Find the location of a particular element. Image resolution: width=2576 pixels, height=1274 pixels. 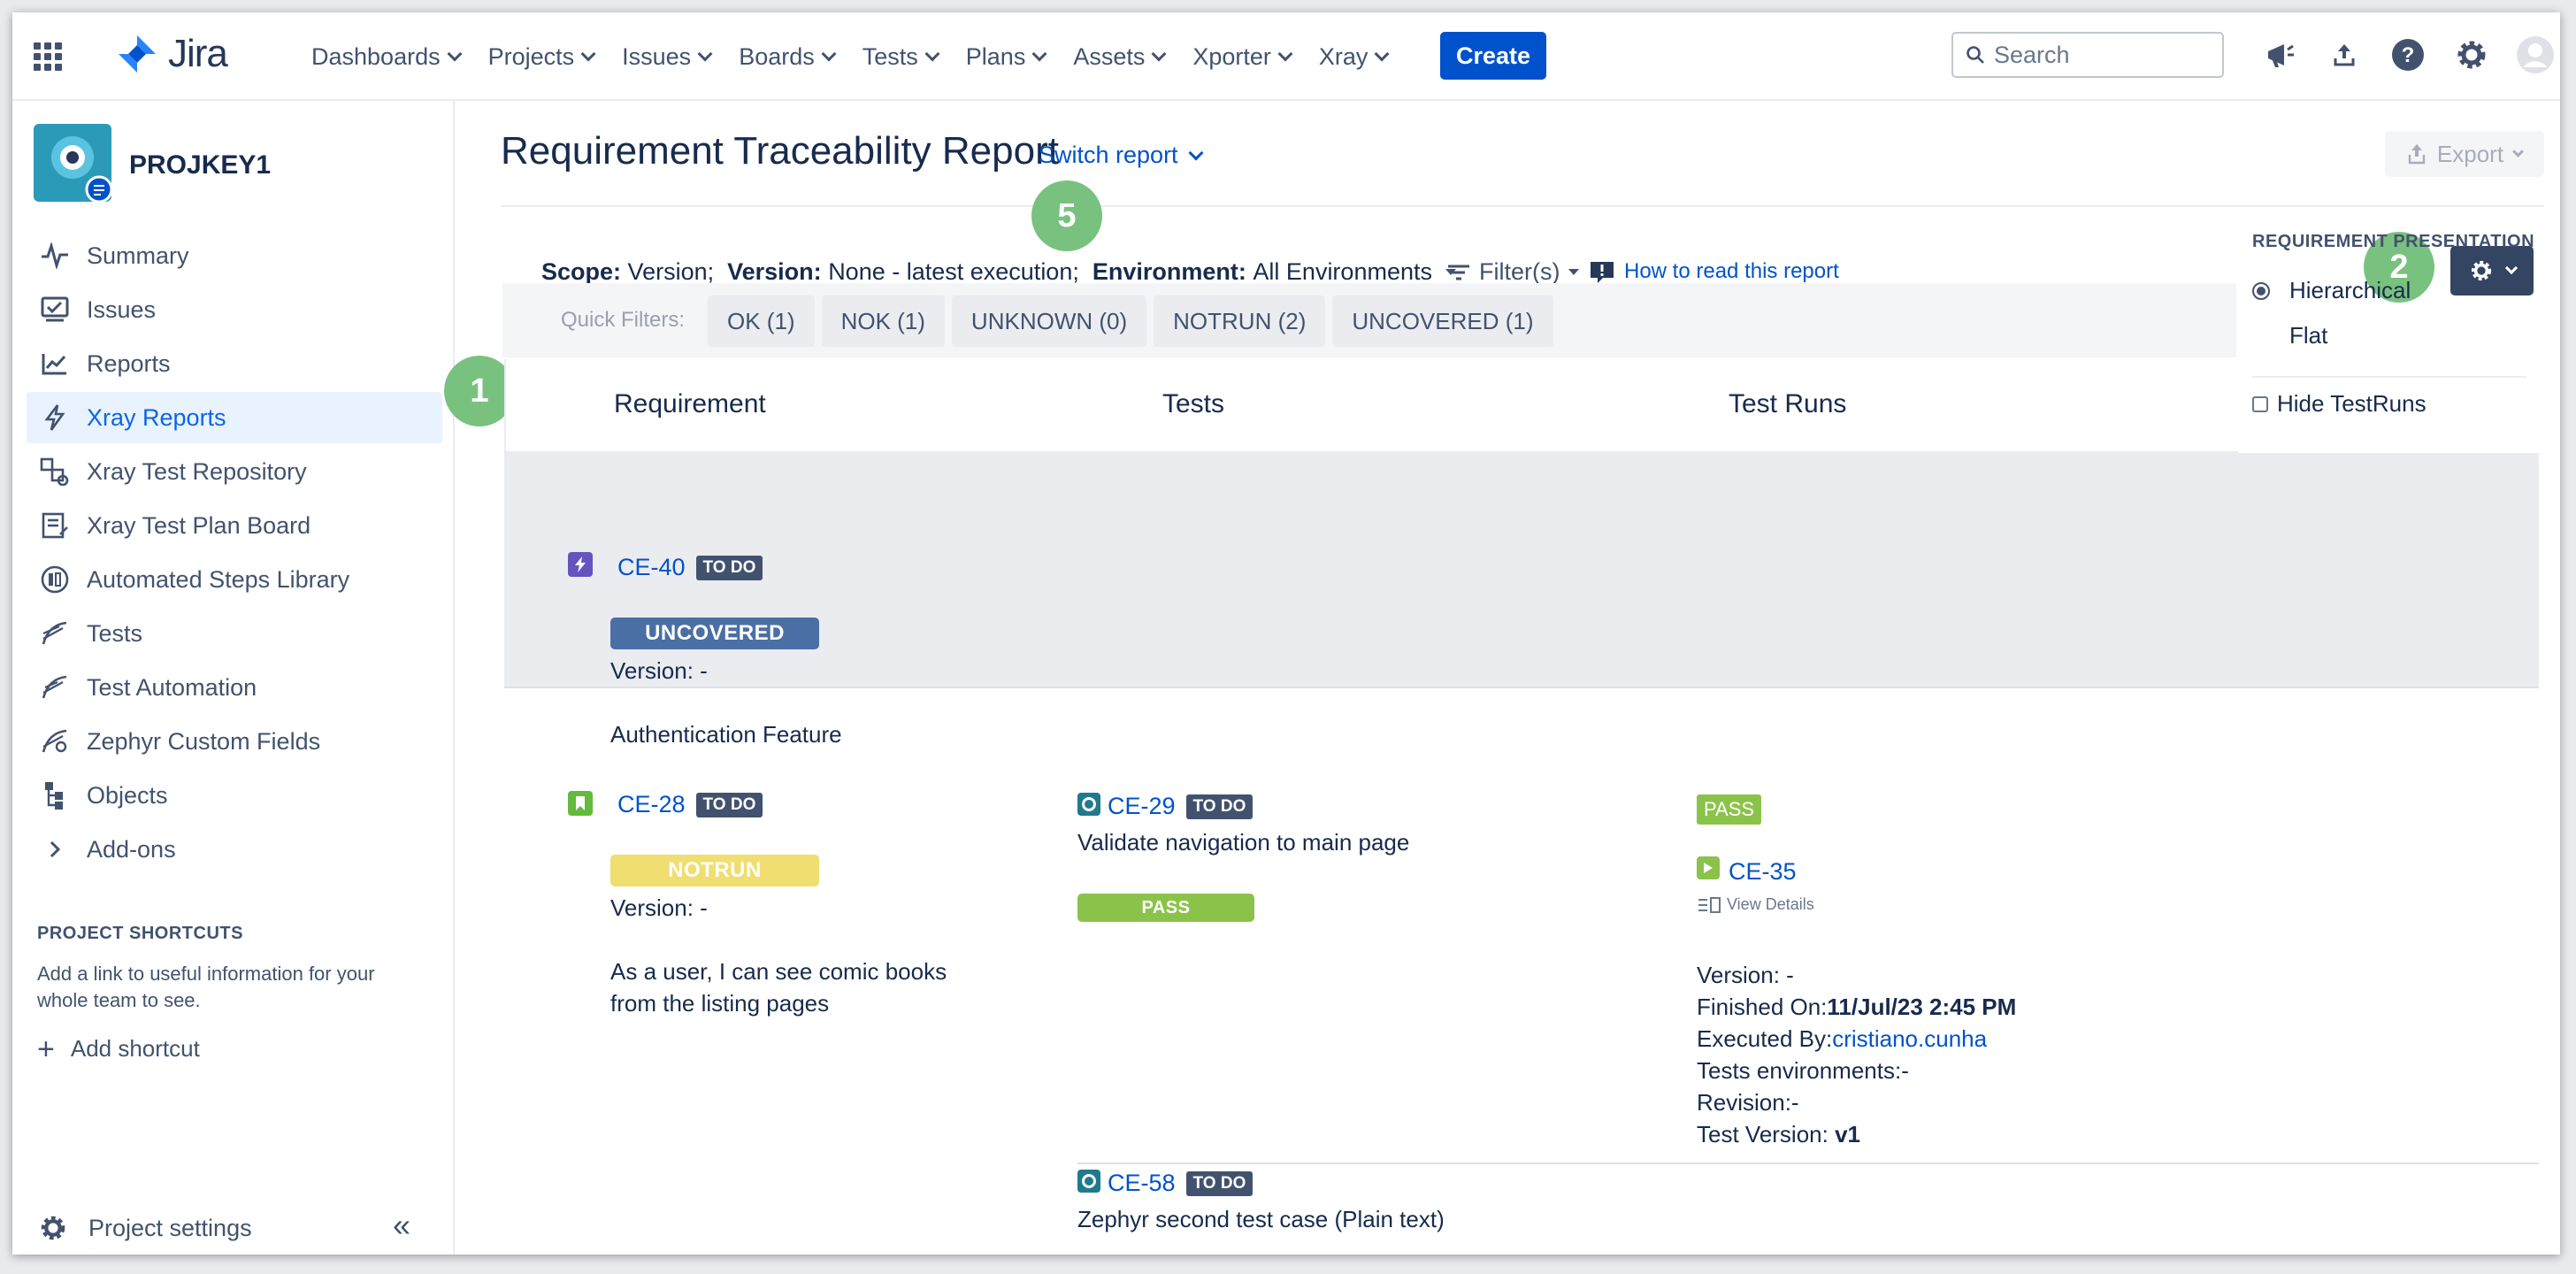

menu-plans: Plans is located at coordinates (1006, 56).